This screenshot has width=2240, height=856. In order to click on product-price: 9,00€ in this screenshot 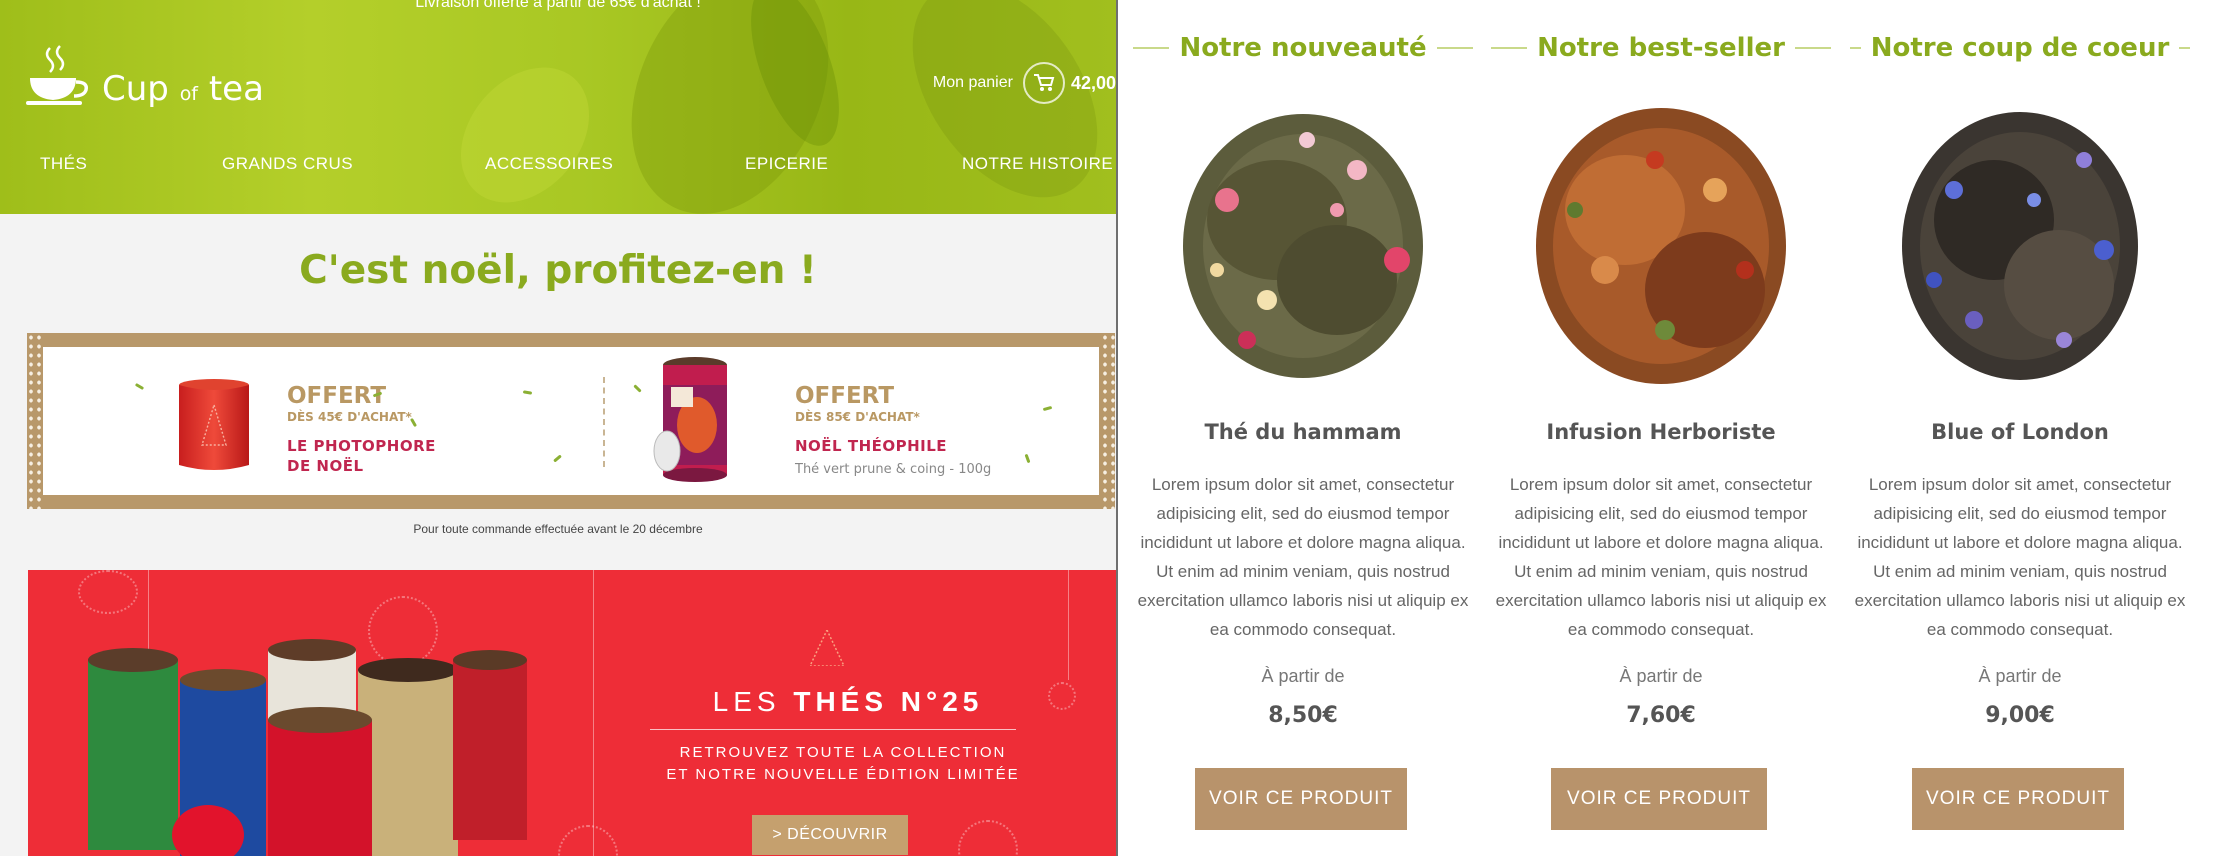, I will do `click(2020, 715)`.